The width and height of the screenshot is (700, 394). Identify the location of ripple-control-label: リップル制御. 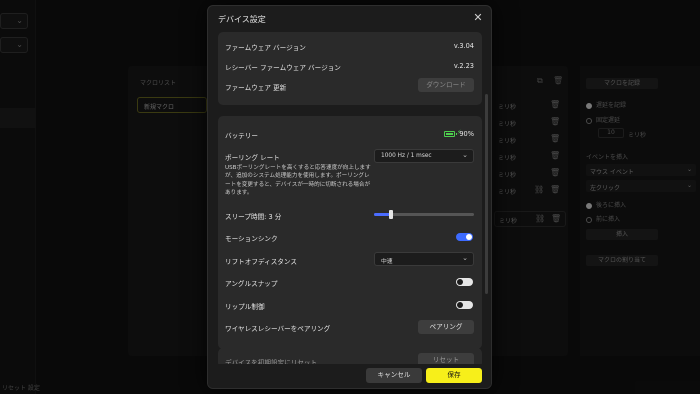
(245, 307).